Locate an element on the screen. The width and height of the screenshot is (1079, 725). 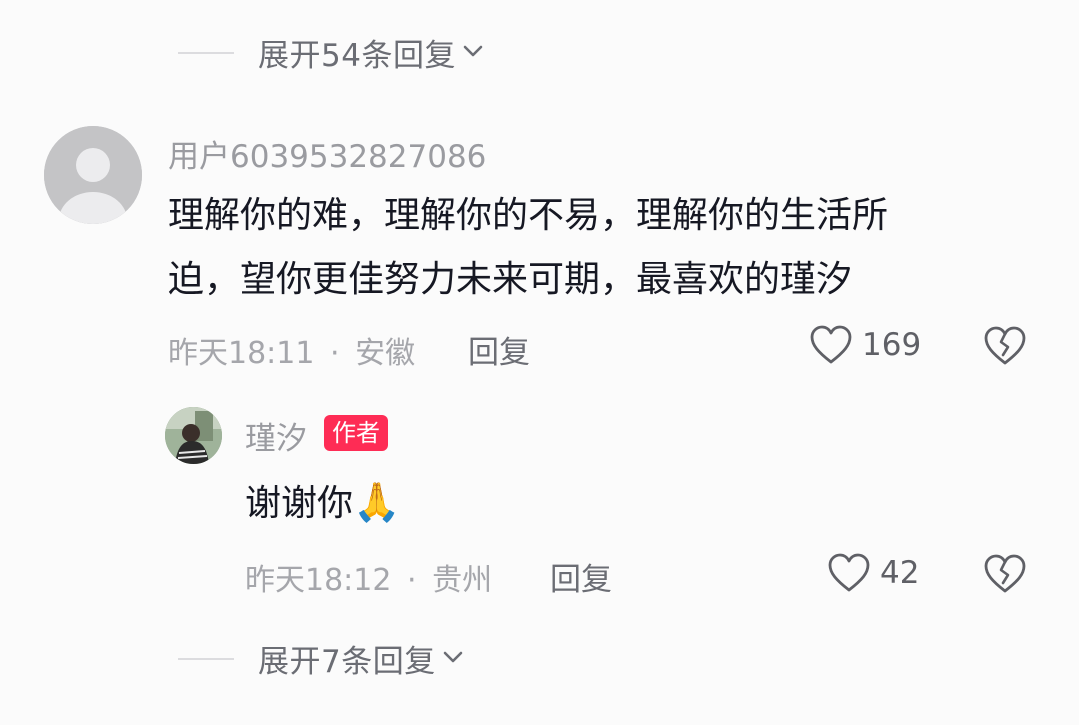
comment-location: 安徽 is located at coordinates (385, 353).